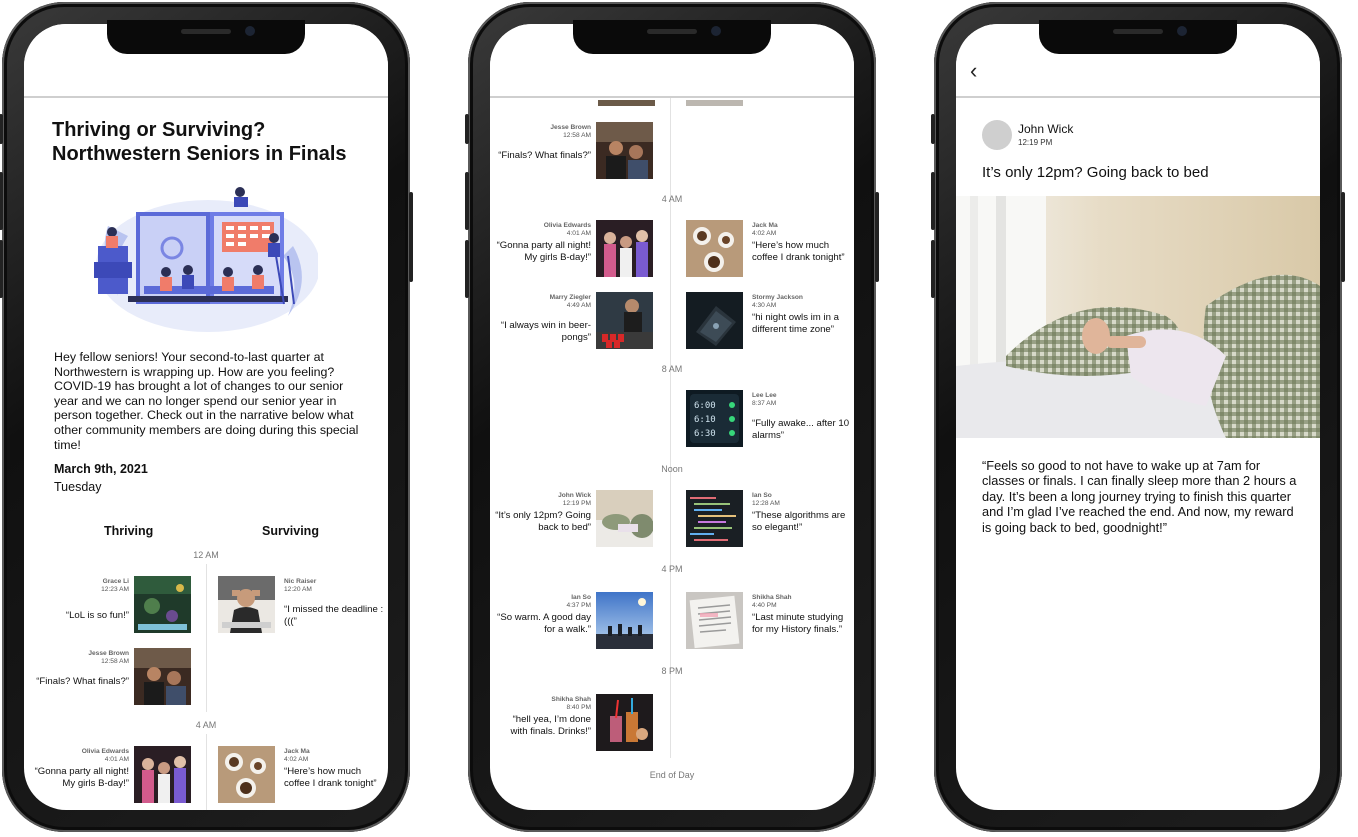 The width and height of the screenshot is (1358, 837). Describe the element at coordinates (672, 469) in the screenshot. I see `time-label-noon: Noon` at that location.